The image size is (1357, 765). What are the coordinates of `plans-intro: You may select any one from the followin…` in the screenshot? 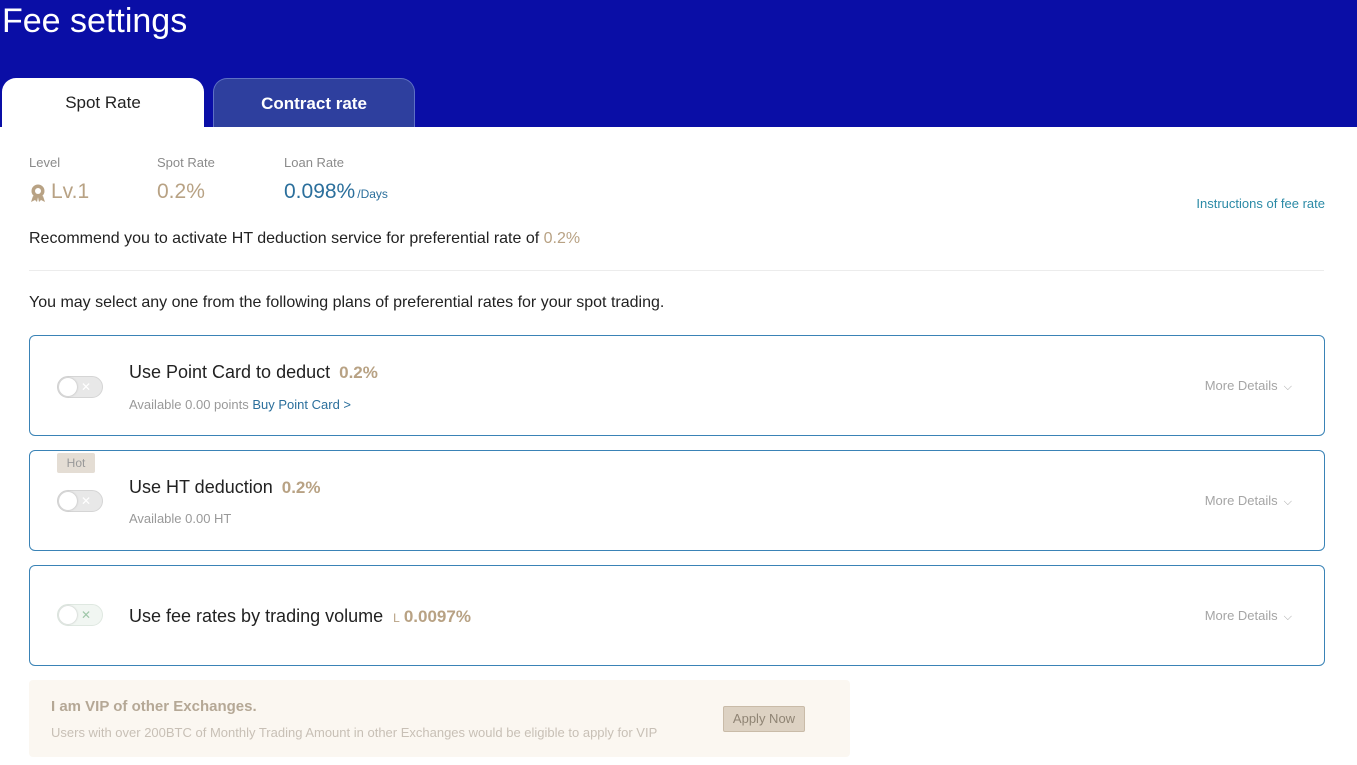 It's located at (347, 302).